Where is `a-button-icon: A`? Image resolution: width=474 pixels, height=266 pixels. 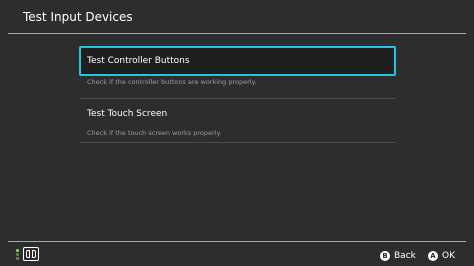
a-button-icon: A is located at coordinates (433, 256).